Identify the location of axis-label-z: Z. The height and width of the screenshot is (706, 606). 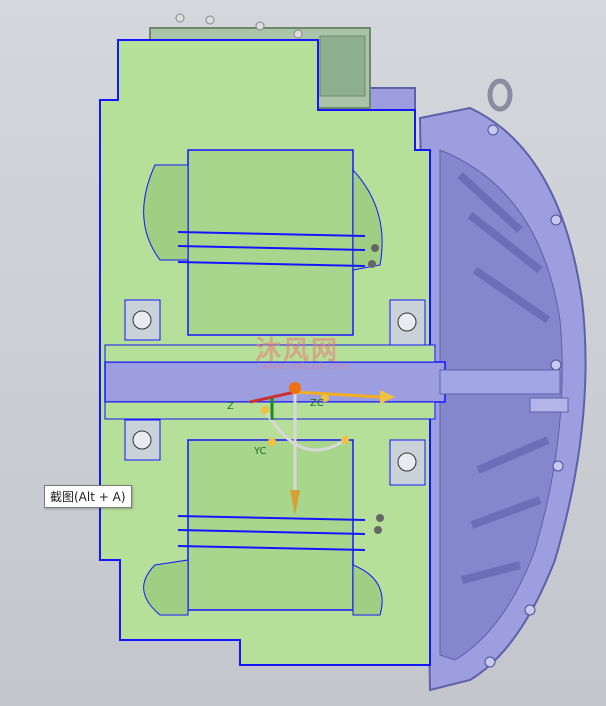
(230, 406).